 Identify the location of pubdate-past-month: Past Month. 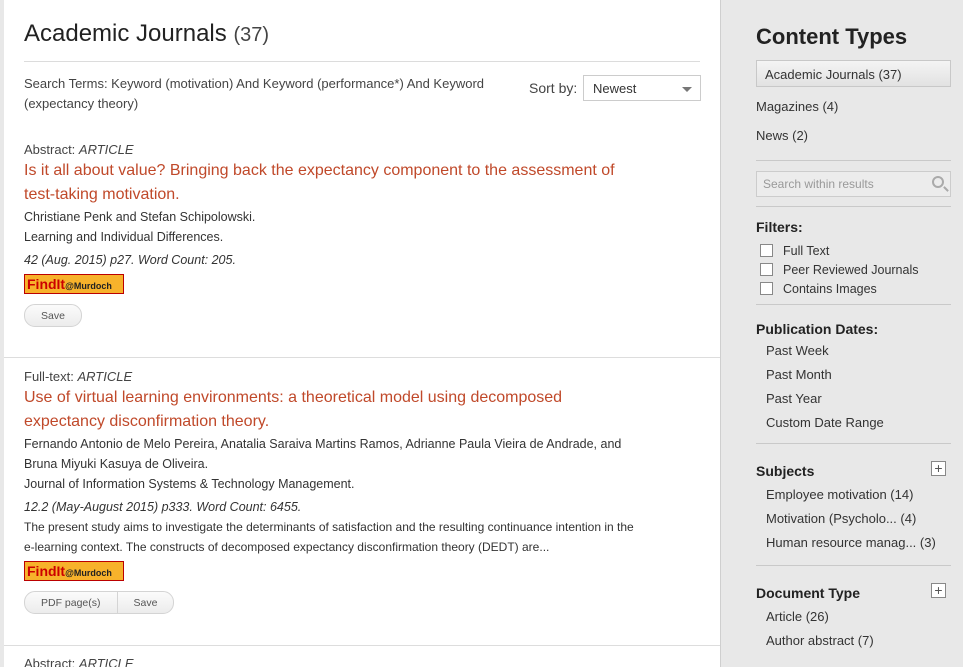
(864, 375).